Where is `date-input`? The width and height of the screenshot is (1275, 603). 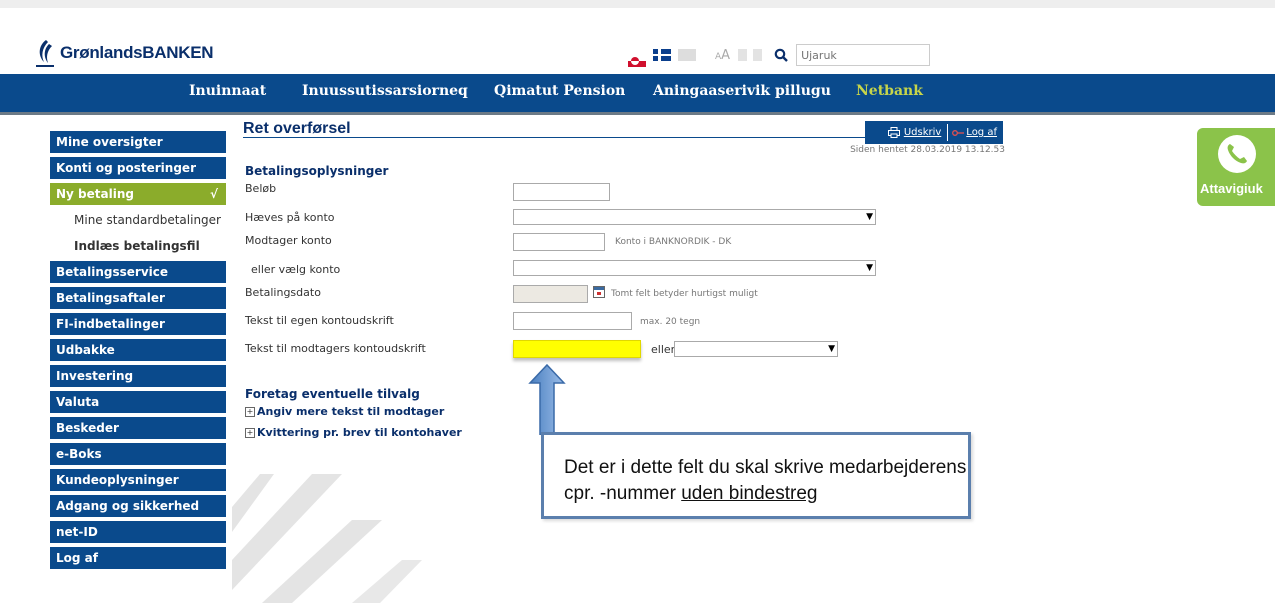 date-input is located at coordinates (550, 294).